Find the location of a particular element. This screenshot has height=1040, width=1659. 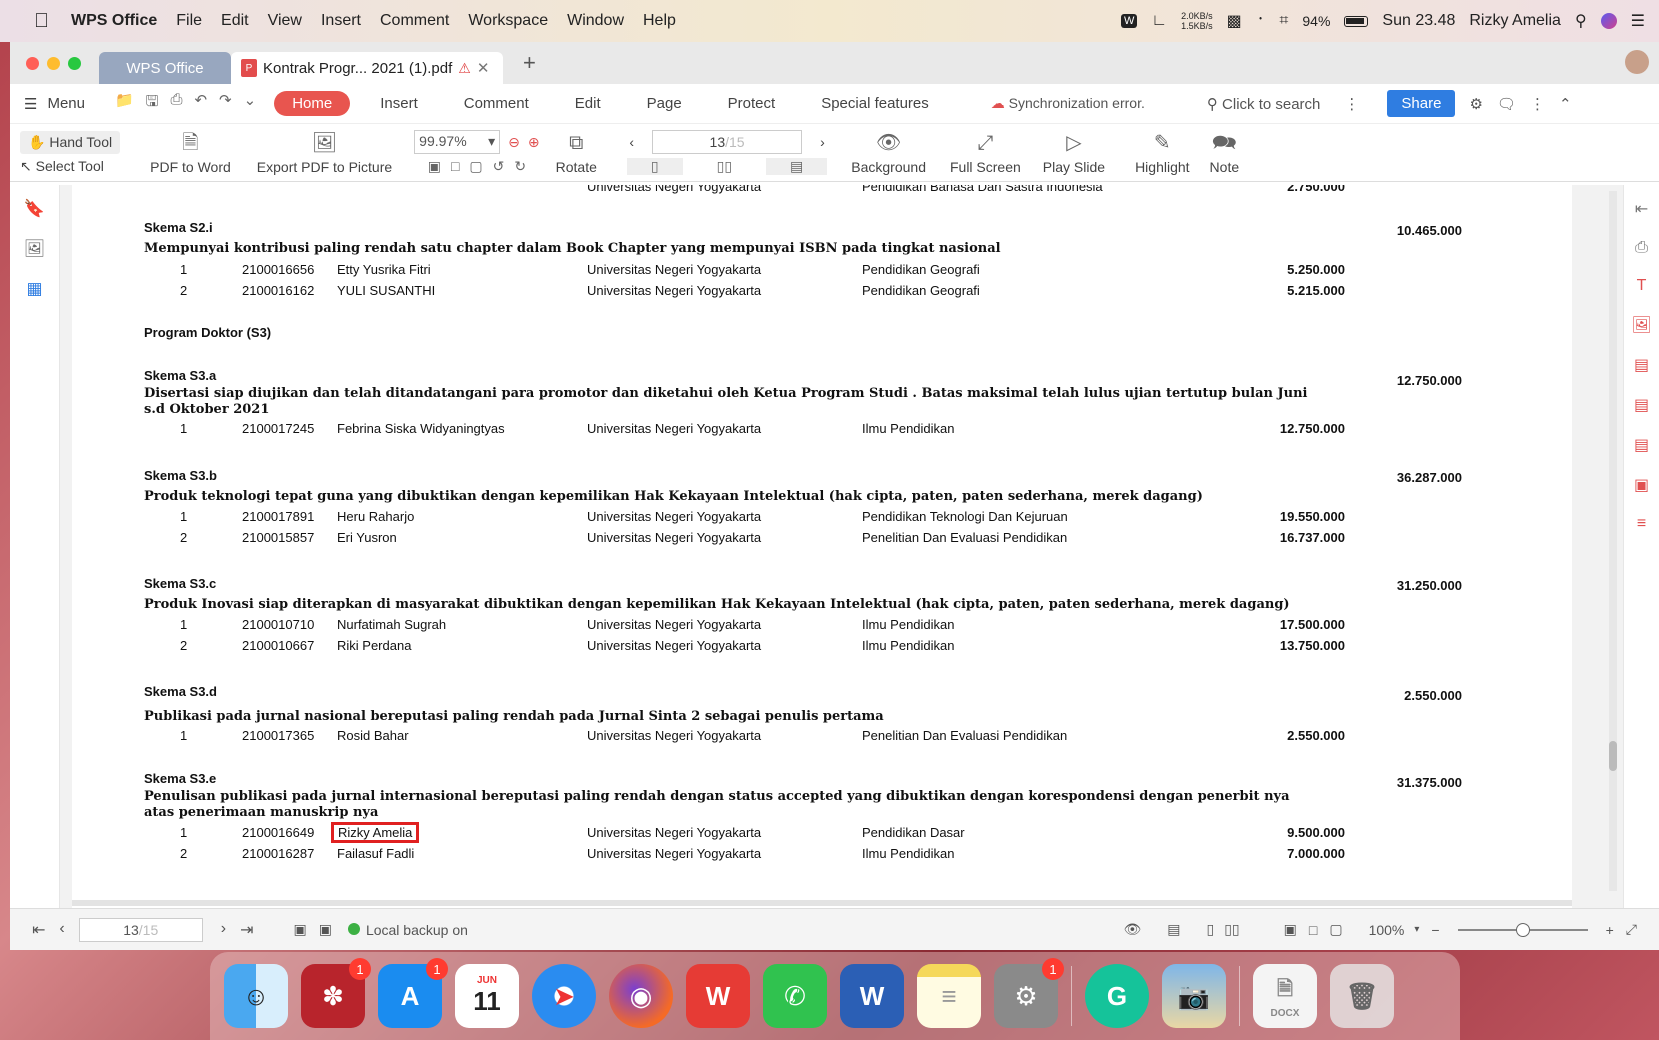

menu-help: Help is located at coordinates (659, 21).